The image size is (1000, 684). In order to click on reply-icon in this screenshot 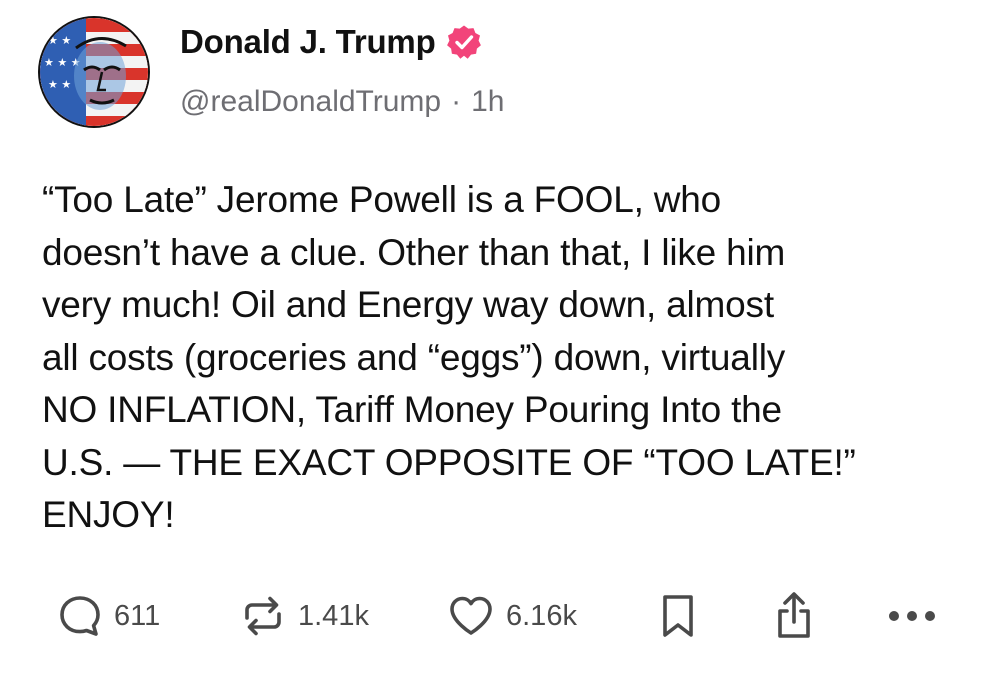, I will do `click(80, 616)`.